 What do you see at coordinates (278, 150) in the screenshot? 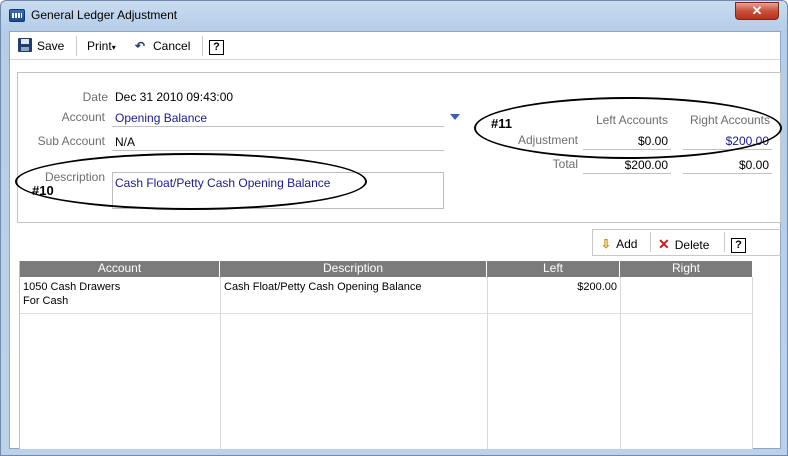
I see `sub-account-underline` at bounding box center [278, 150].